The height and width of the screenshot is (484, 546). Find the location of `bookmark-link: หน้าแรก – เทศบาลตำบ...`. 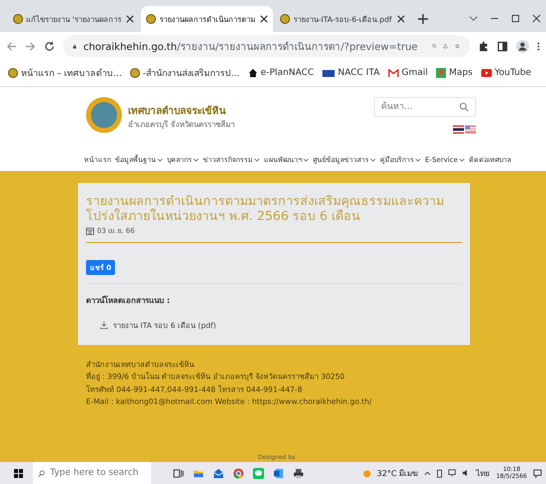

bookmark-link: หน้าแรก – เทศบาลตำบ... is located at coordinates (65, 73).